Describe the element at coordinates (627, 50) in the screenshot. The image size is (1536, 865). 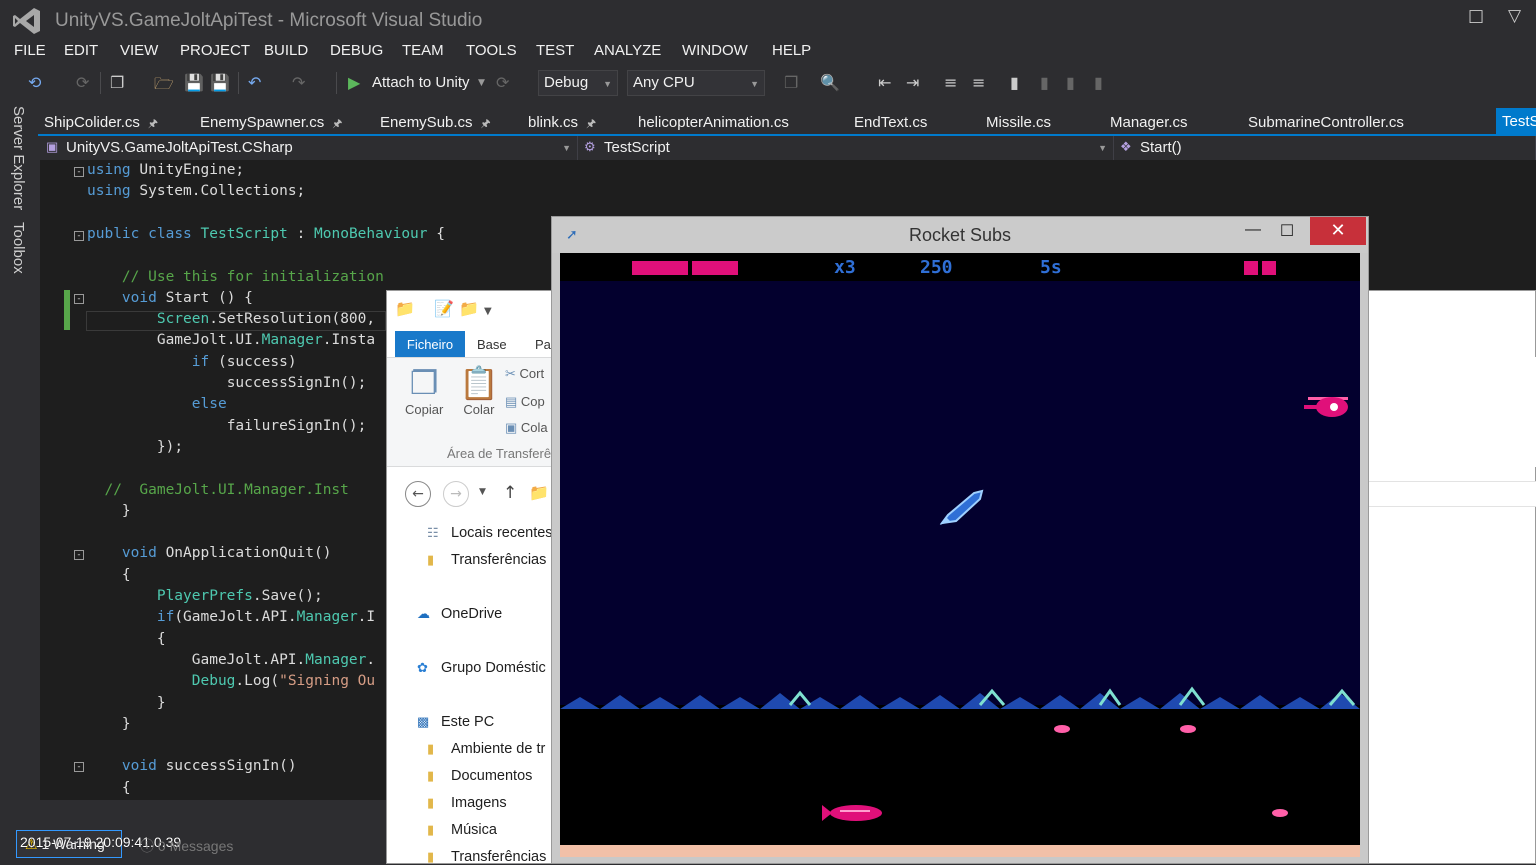
I see `menu-analyze: ANALYZE` at that location.